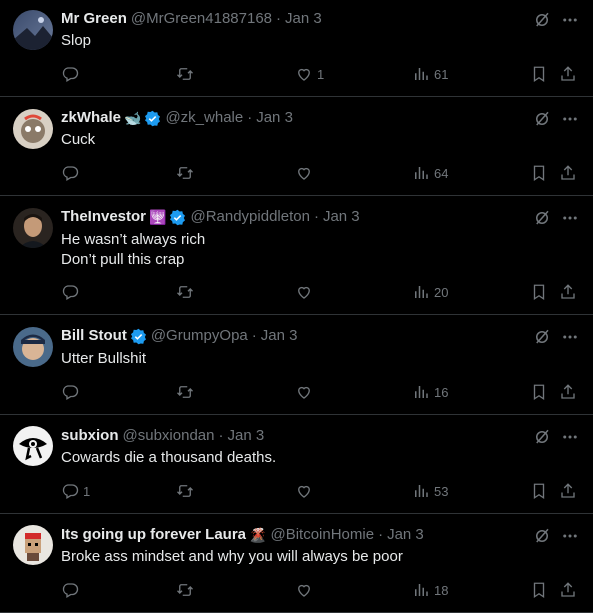 This screenshot has height=613, width=593. What do you see at coordinates (204, 118) in the screenshot?
I see `handle: @zk_whale` at bounding box center [204, 118].